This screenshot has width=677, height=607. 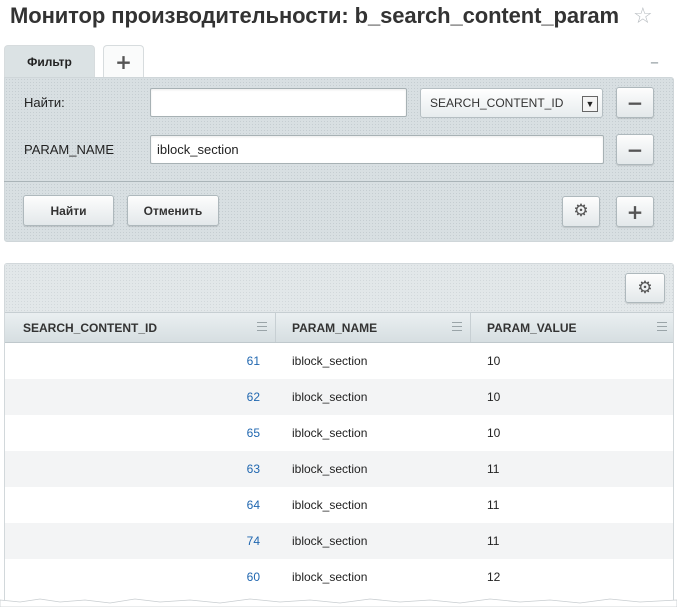 I want to click on tab-filter: Фильтр, so click(x=49, y=61).